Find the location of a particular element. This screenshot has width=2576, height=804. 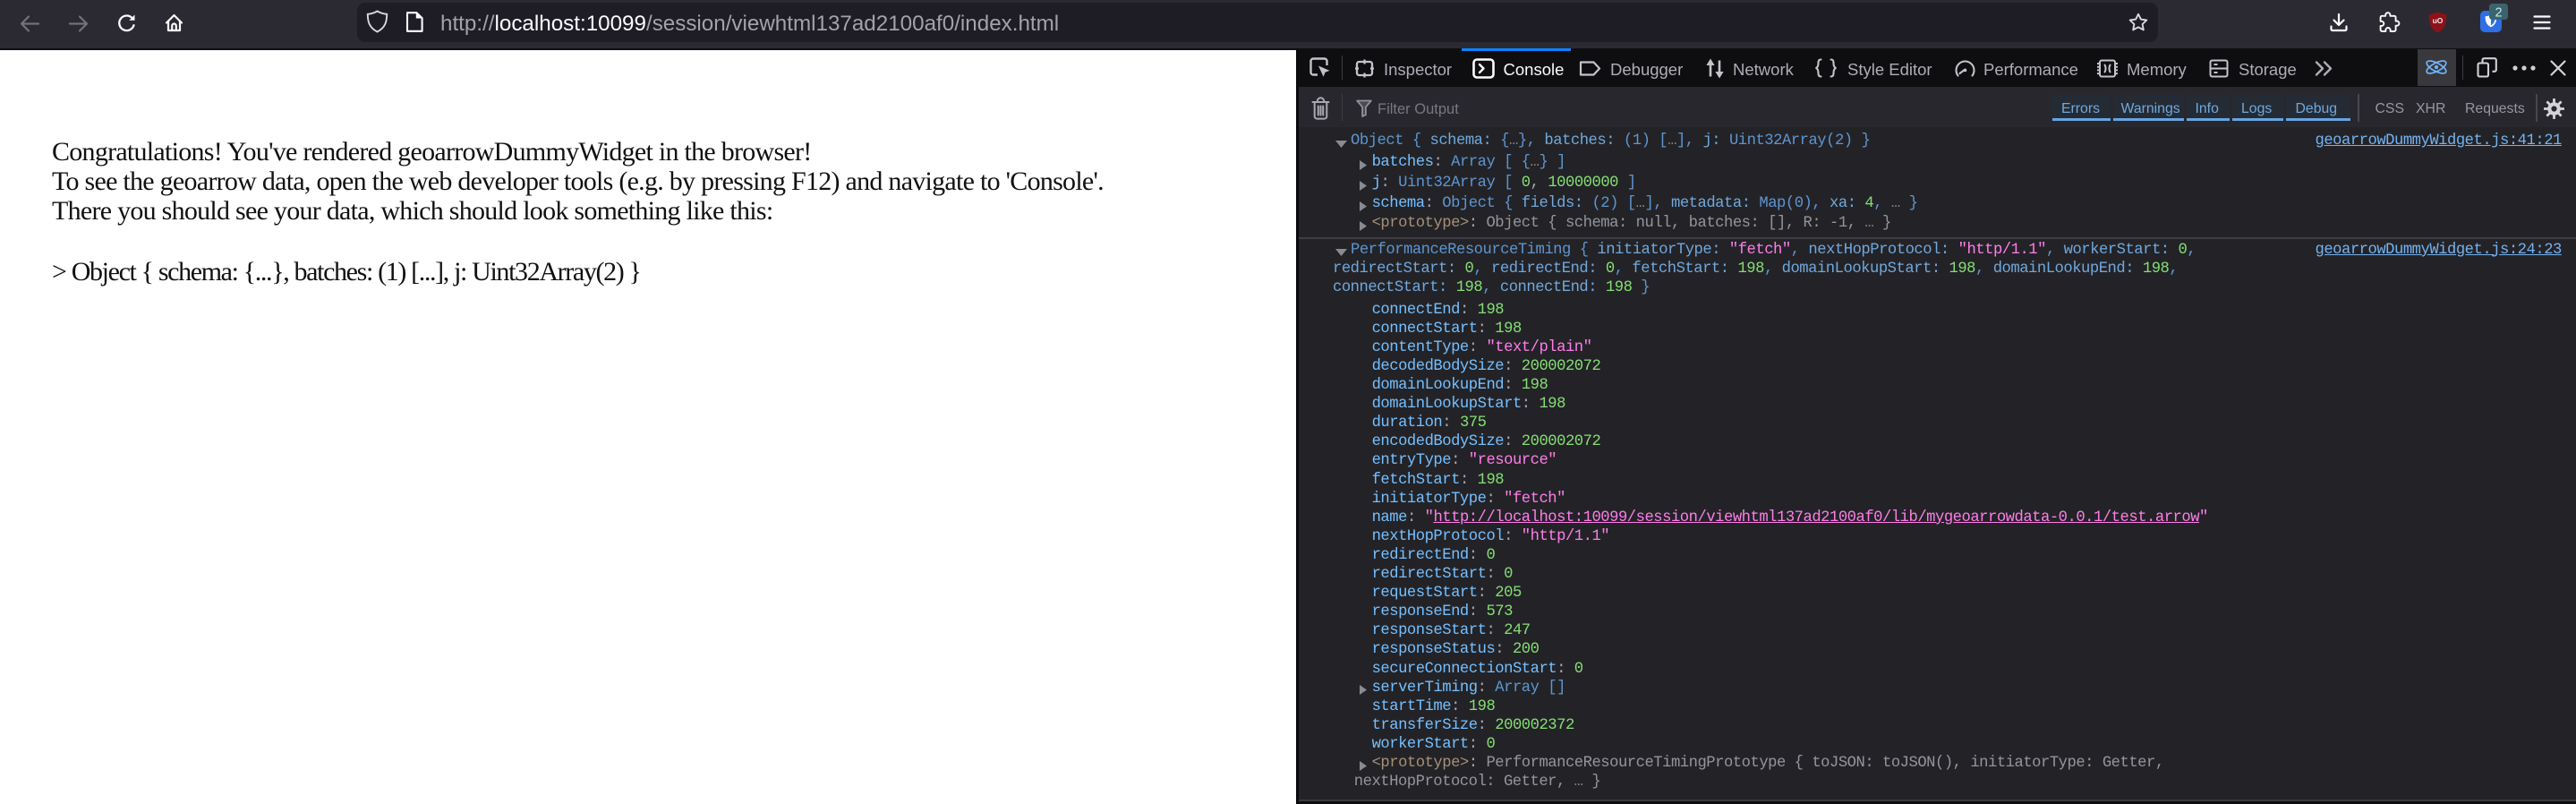

svg-text: 2 is located at coordinates (2498, 13).